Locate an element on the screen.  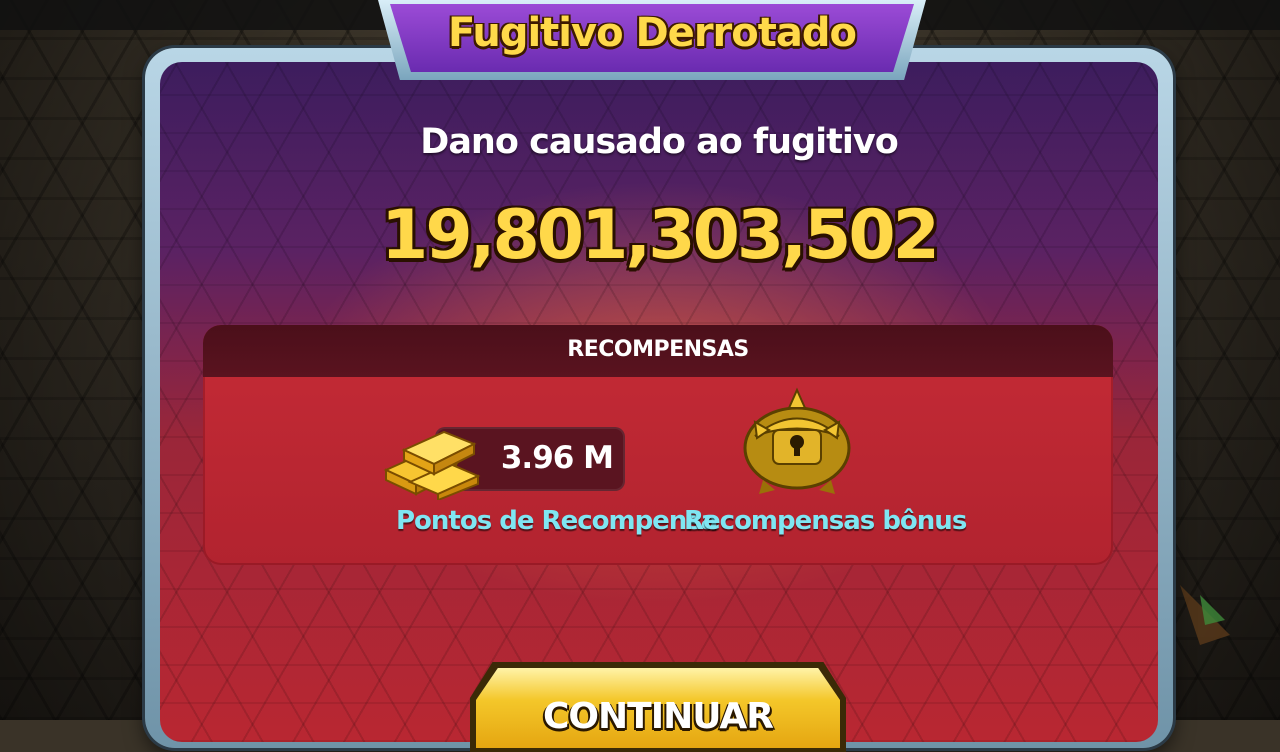
dialog-title: Fugitivo Derrotado is located at coordinates (652, 33).